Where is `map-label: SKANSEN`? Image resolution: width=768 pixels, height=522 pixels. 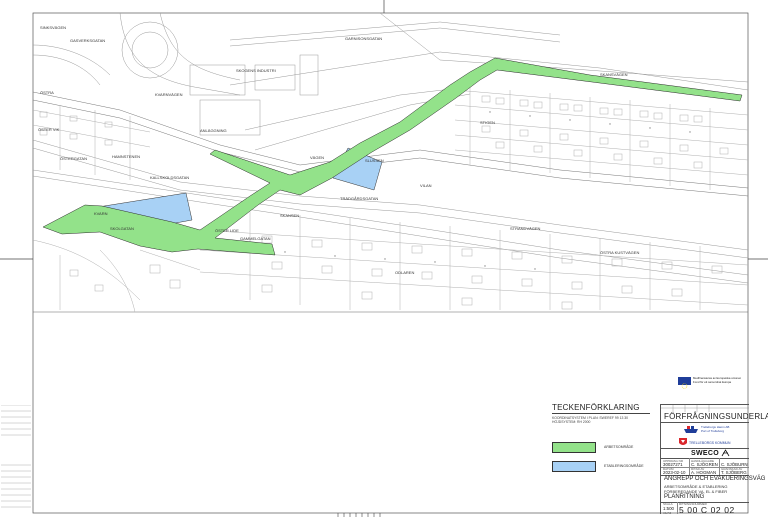
map-label: SKANSEN is located at coordinates (290, 215).